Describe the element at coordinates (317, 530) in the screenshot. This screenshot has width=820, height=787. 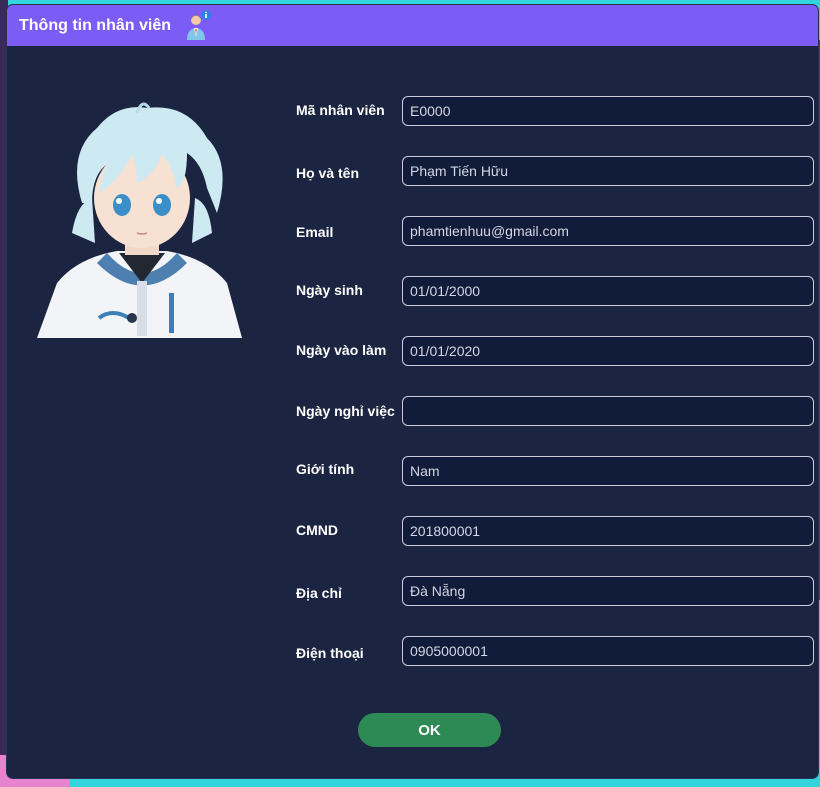
I see `id-card-label: CMND` at that location.